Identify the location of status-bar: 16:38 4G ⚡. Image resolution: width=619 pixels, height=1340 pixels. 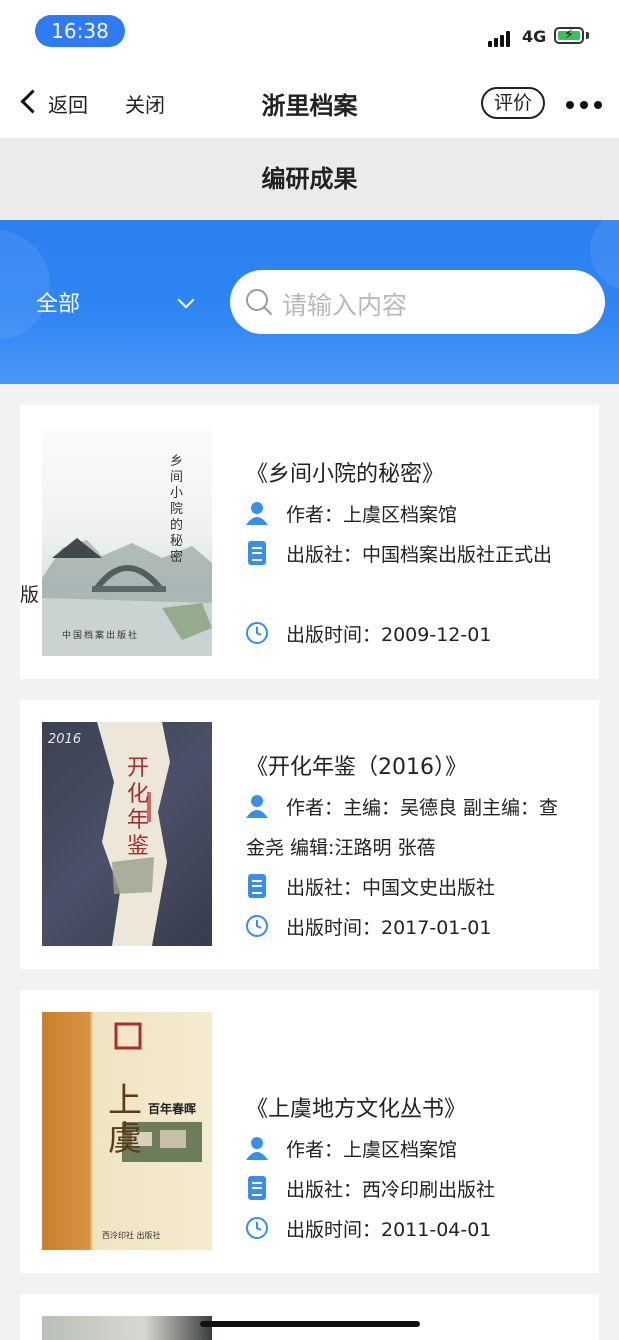
(309, 32).